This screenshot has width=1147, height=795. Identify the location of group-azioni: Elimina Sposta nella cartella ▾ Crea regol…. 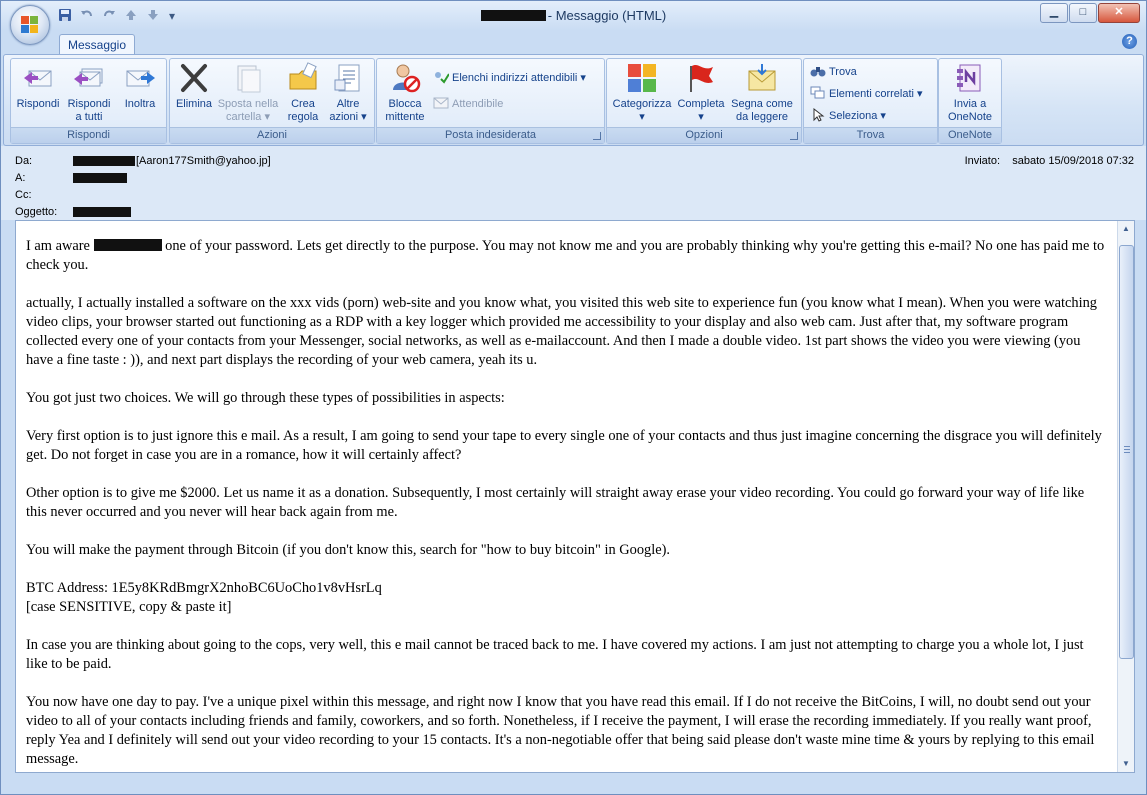
(272, 101).